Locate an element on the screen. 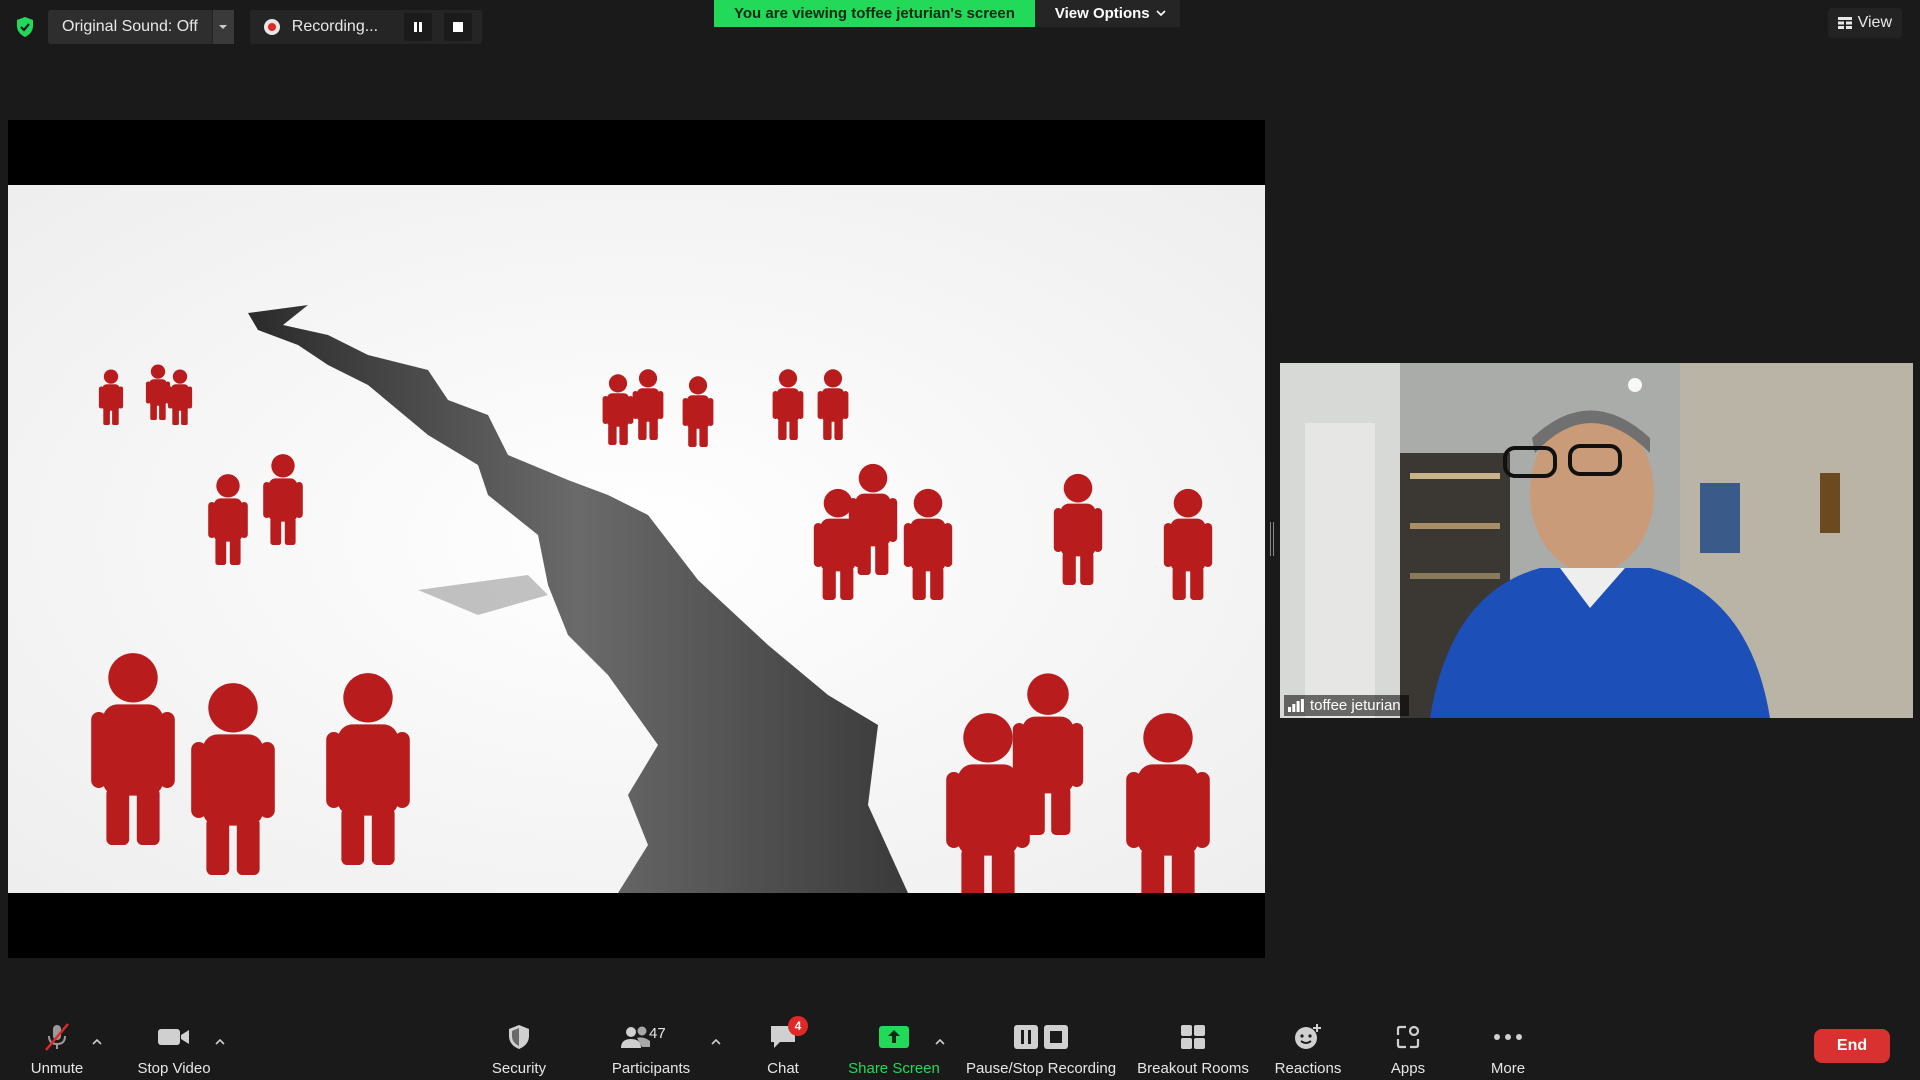 This screenshot has height=1080, width=1920. unmute-button: Unmute is located at coordinates (61, 1048).